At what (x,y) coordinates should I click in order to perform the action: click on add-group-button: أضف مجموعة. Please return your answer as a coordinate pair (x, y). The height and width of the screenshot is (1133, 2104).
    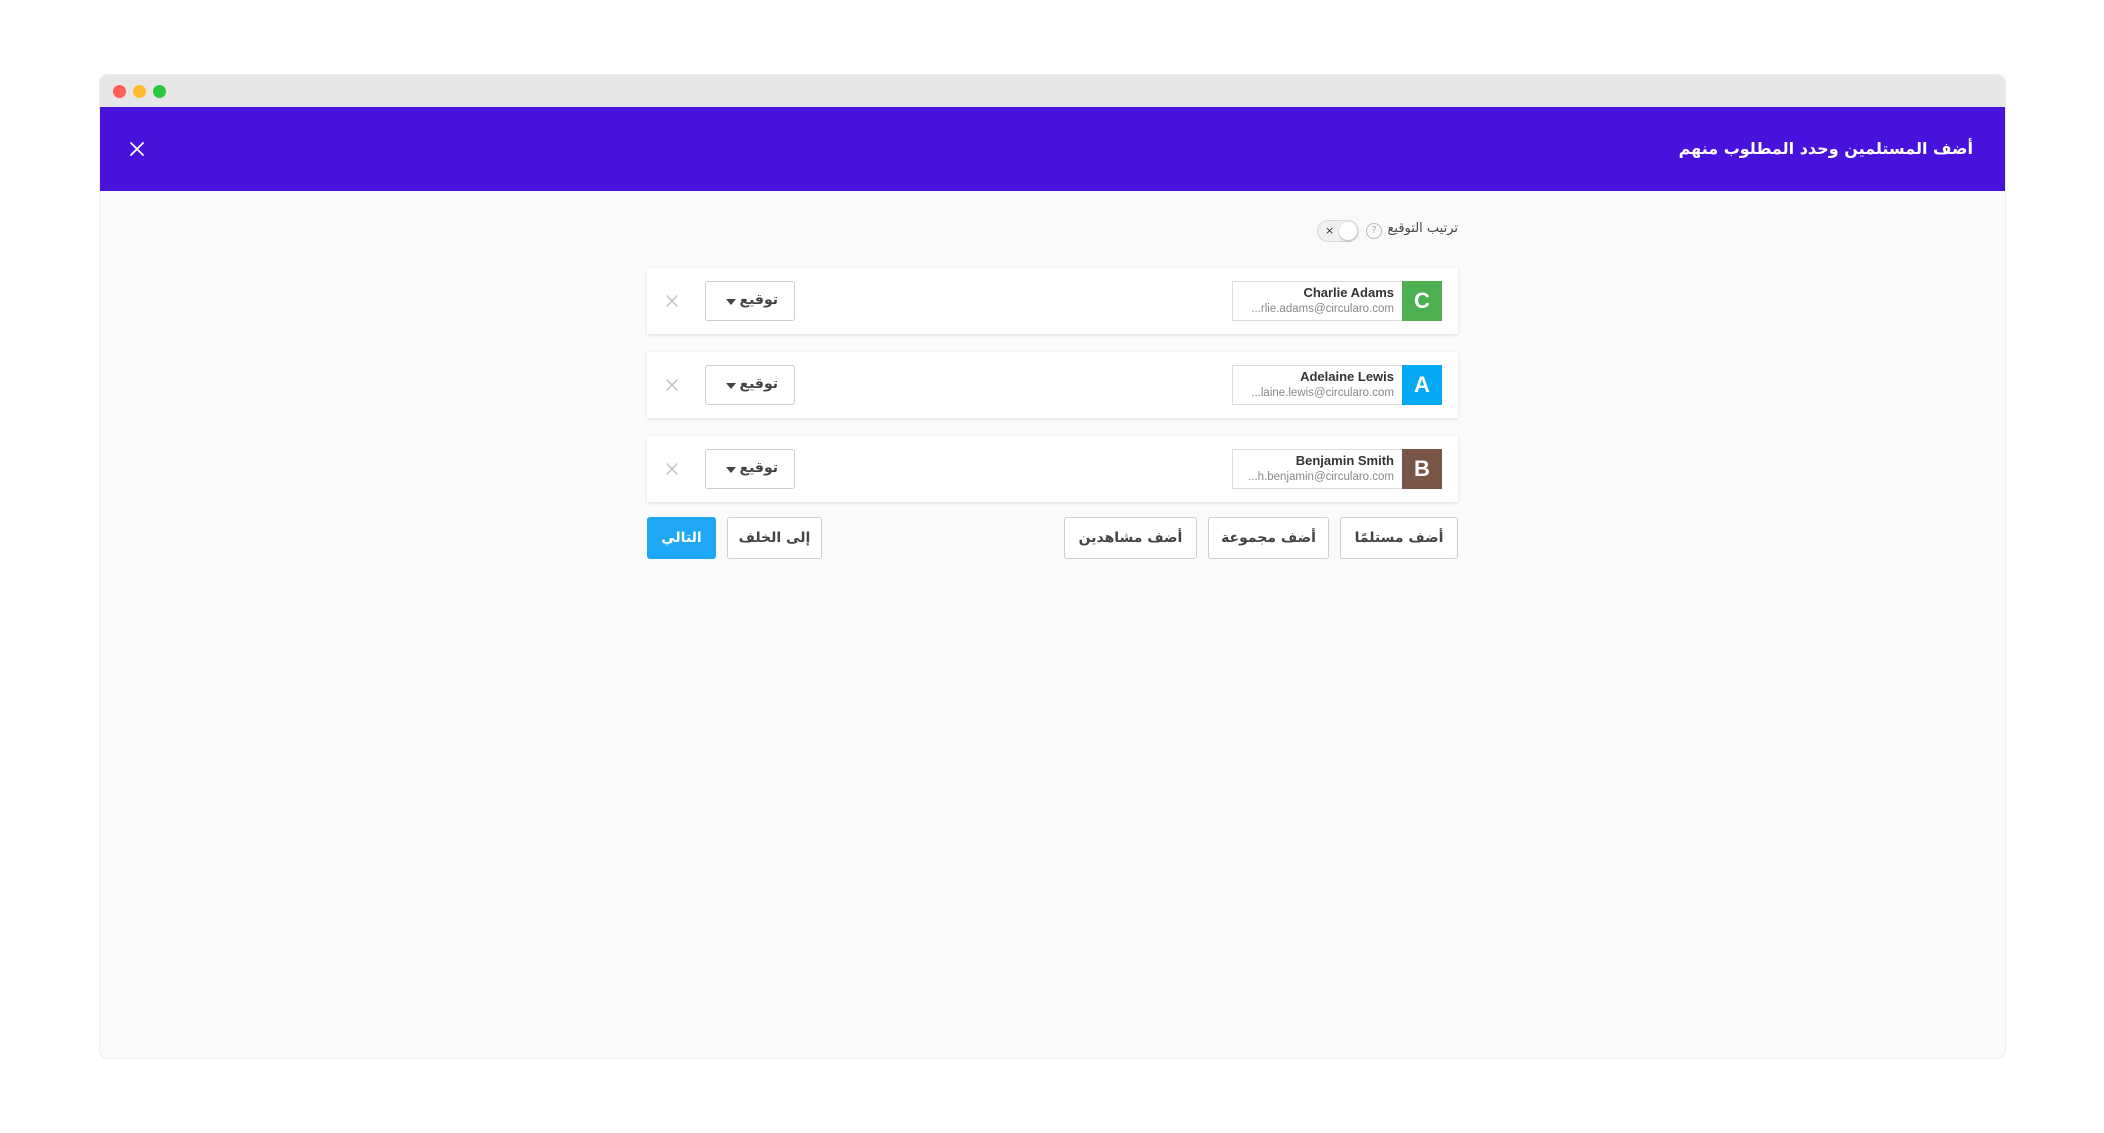
    Looking at the image, I should click on (1268, 538).